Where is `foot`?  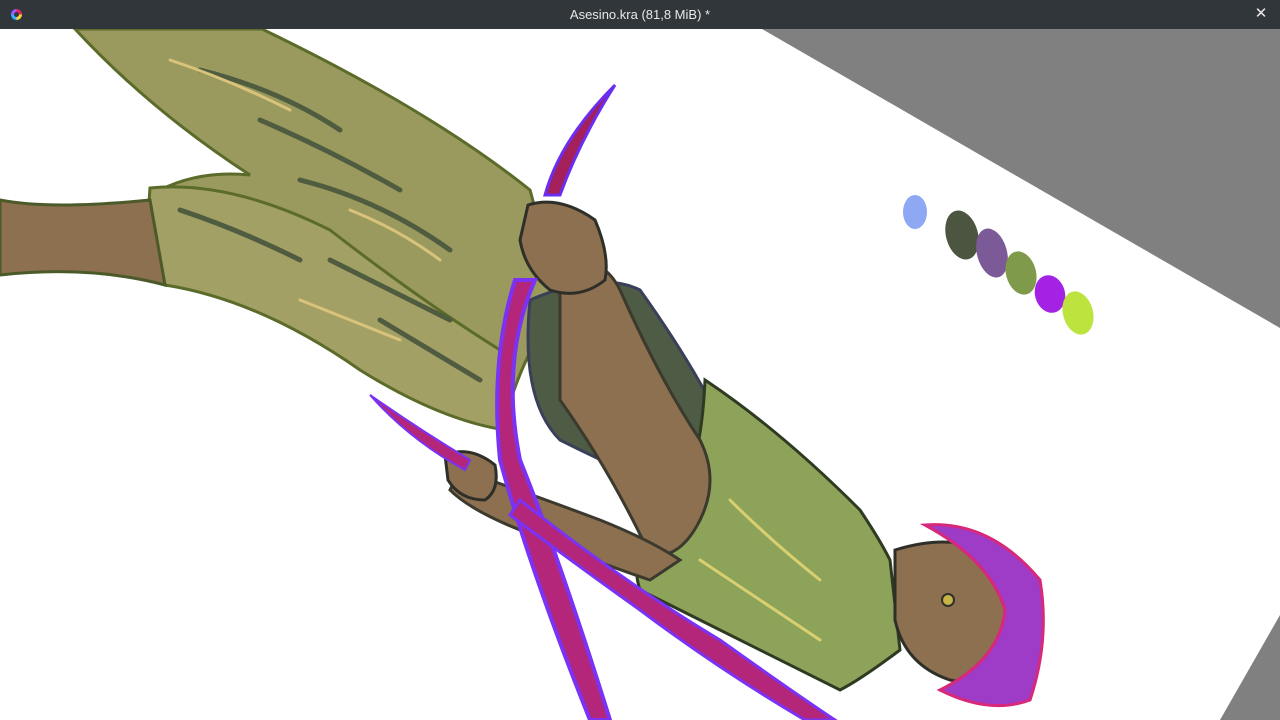
foot is located at coordinates (83, 243).